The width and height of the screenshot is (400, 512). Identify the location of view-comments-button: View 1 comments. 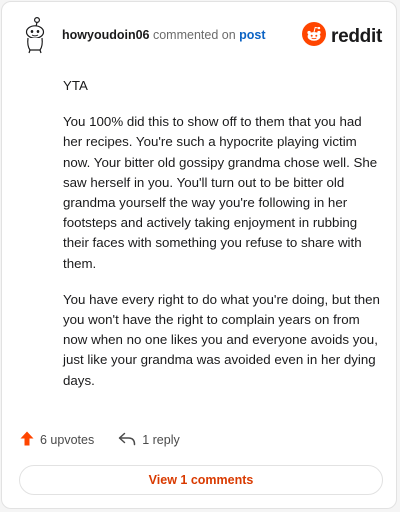
(201, 480).